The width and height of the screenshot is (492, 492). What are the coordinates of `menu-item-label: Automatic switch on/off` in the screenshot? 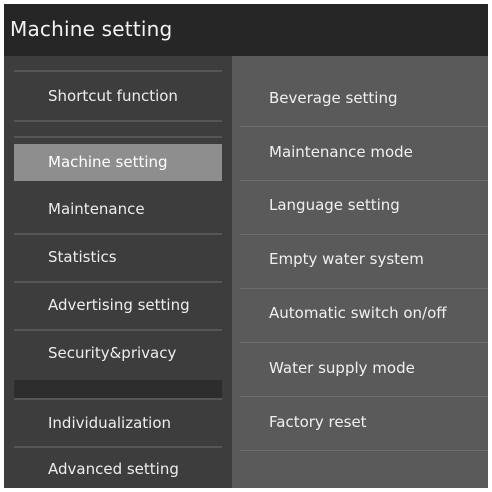 It's located at (358, 313).